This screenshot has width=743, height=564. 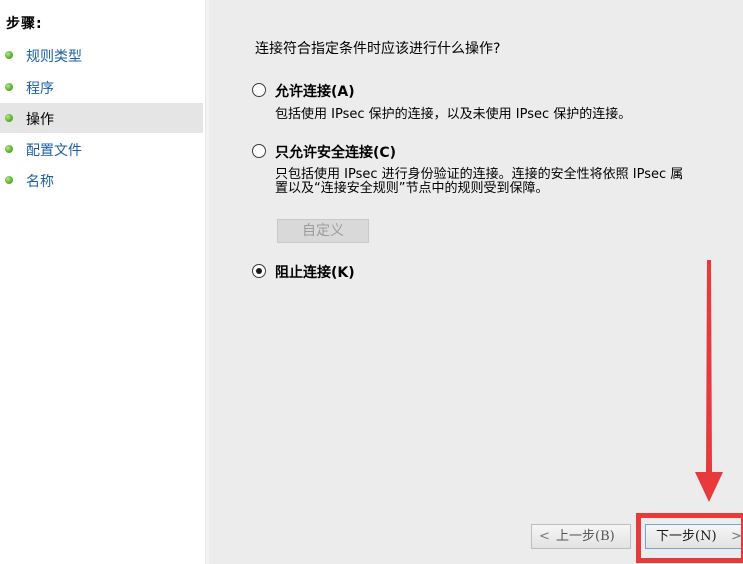 What do you see at coordinates (315, 273) in the screenshot?
I see `option-label: 阻止连接(K)` at bounding box center [315, 273].